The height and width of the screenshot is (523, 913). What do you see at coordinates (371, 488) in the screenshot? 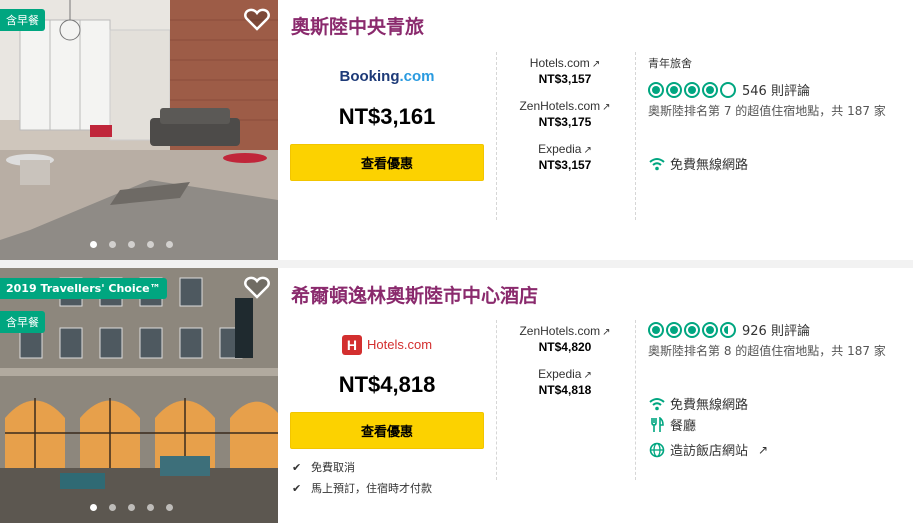
I see `perk-label: 馬上預訂，住宿時才付款` at bounding box center [371, 488].